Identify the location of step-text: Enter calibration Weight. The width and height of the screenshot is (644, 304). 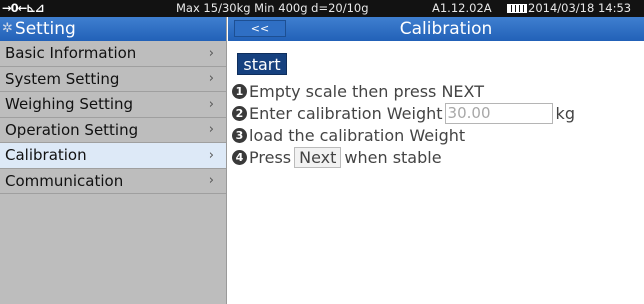
(346, 113).